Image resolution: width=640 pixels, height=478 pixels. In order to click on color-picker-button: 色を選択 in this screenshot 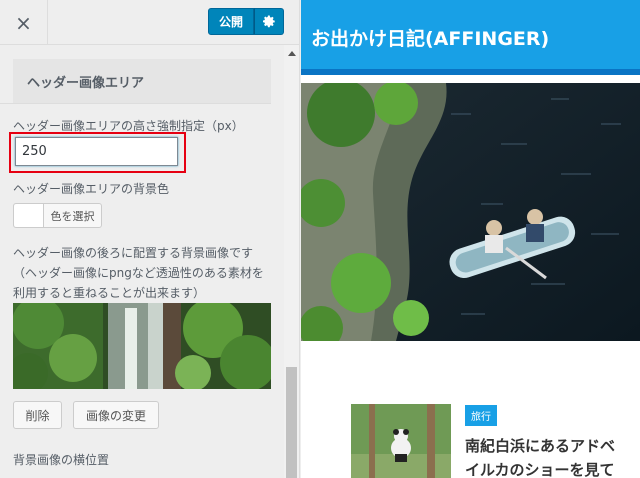, I will do `click(57, 215)`.